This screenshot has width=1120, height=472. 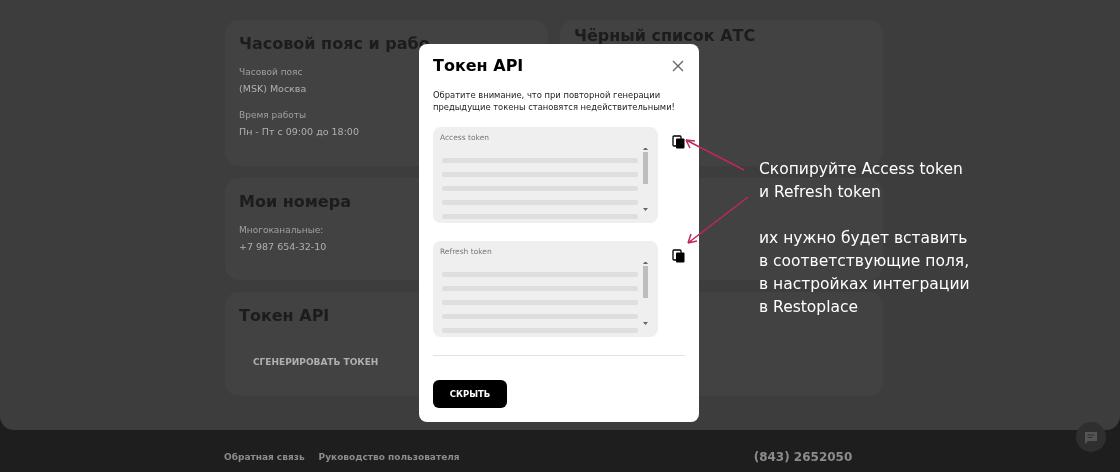 What do you see at coordinates (273, 115) in the screenshot?
I see `field-label: Время работы` at bounding box center [273, 115].